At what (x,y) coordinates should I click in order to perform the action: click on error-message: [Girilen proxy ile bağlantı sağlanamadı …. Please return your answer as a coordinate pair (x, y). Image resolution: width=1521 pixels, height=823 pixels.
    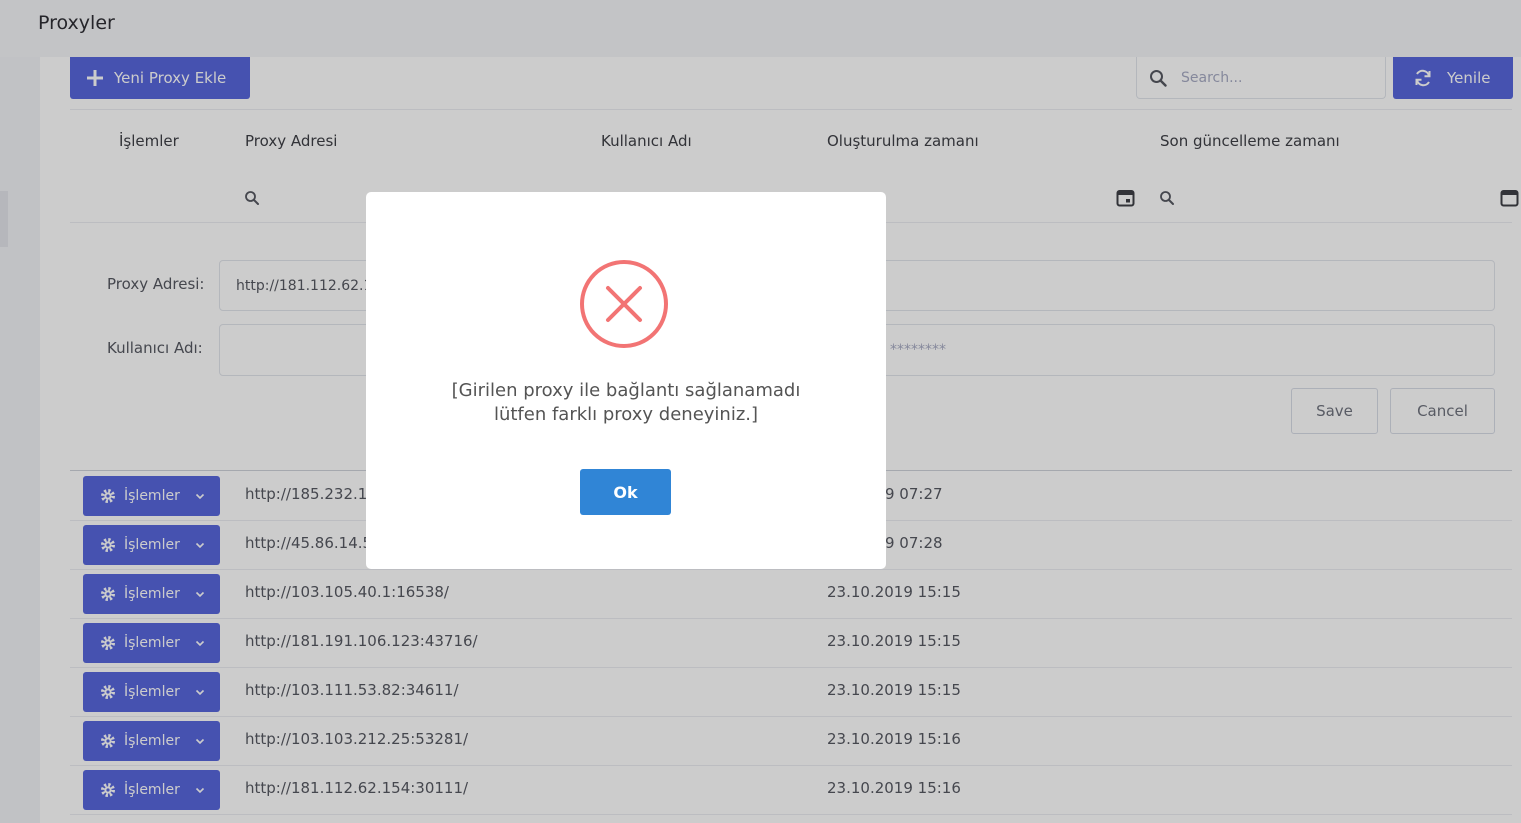
    Looking at the image, I should click on (626, 403).